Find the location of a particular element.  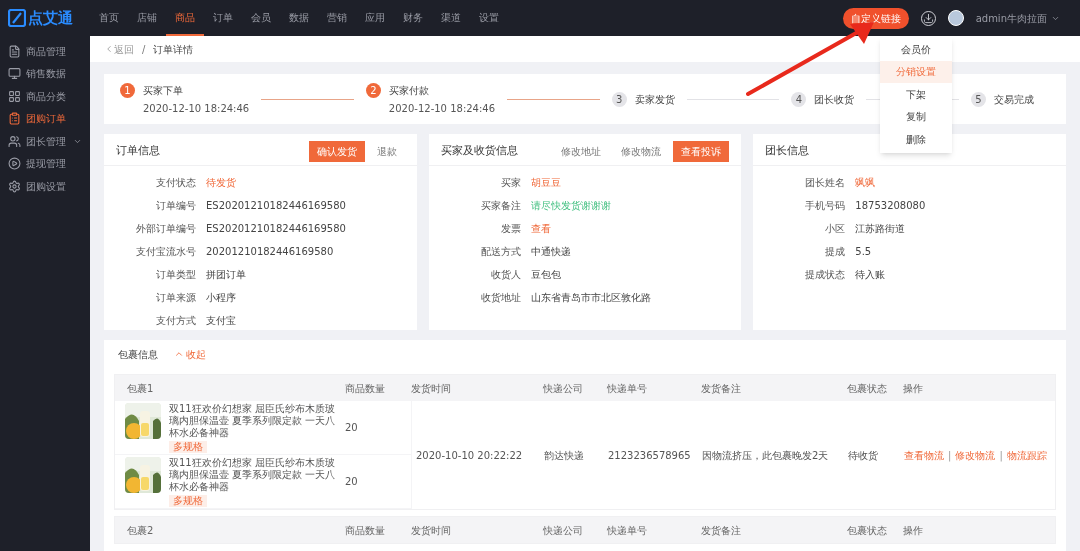

value-link: 飒飒 is located at coordinates (865, 182).